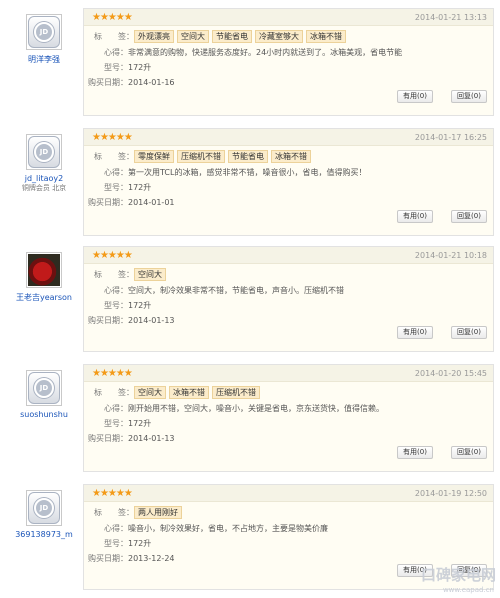 Image resolution: width=500 pixels, height=598 pixels. Describe the element at coordinates (44, 188) in the screenshot. I see `member-level: 铜牌会员 北京` at that location.